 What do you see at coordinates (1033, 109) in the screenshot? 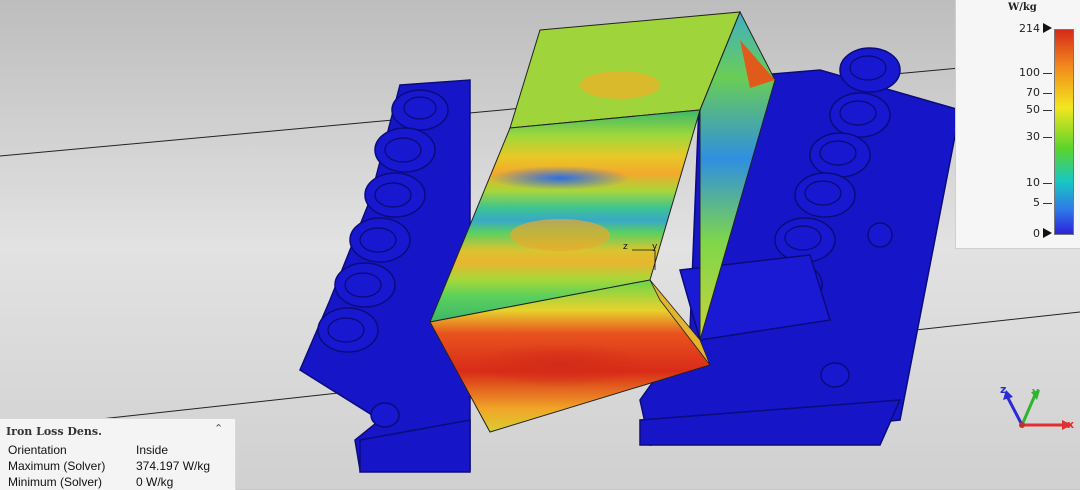
I see `legend-tick: 50` at bounding box center [1033, 109].